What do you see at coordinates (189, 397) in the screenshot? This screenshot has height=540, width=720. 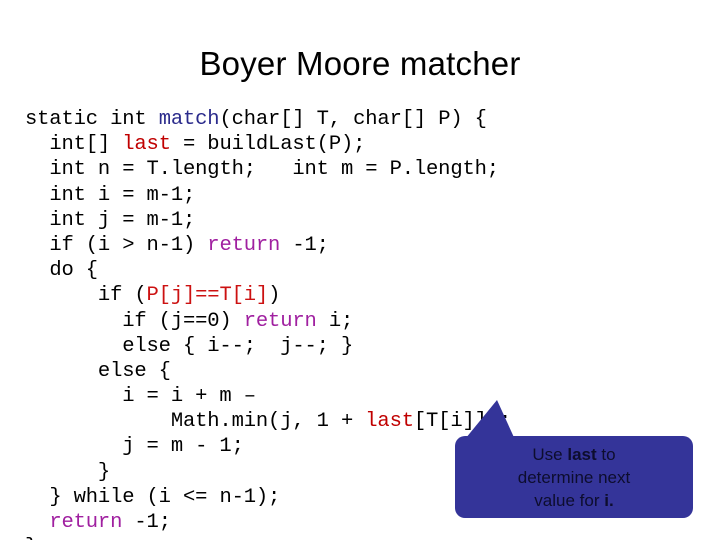 I see `code-token: i = i + m –` at bounding box center [189, 397].